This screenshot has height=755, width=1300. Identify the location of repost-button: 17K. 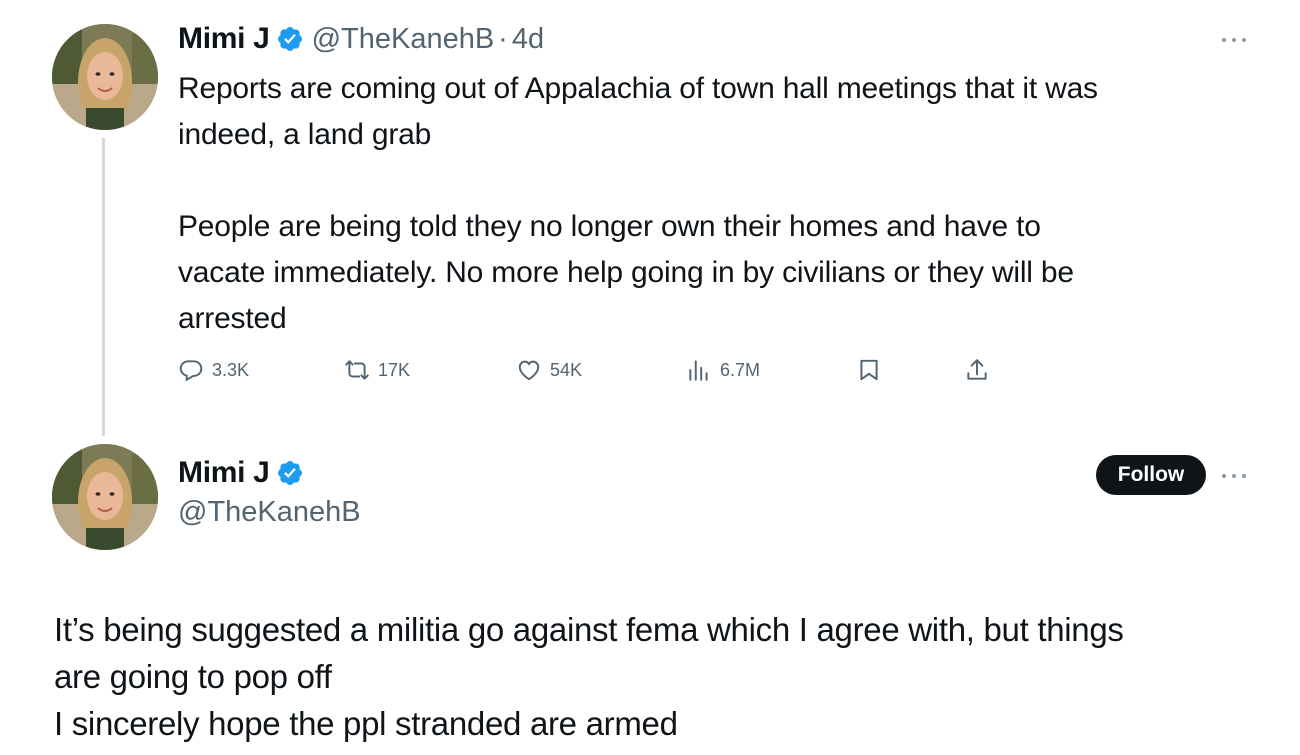
(377, 370).